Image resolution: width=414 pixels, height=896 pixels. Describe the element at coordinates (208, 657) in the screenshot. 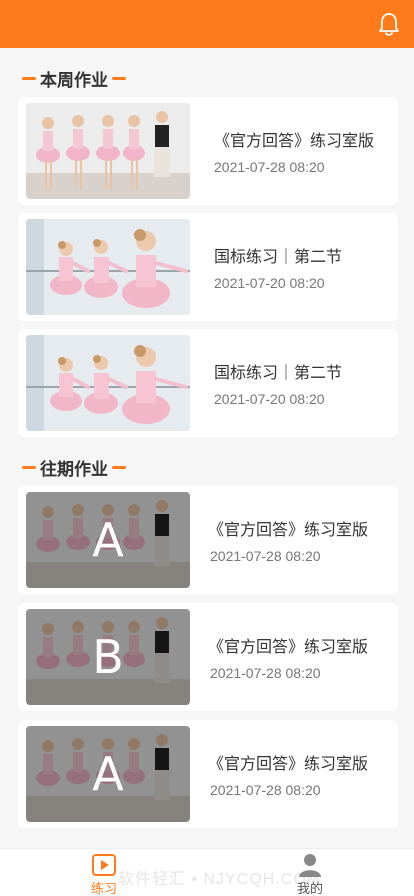

I see `past-homework-card: B 《官方回答》练习室版 2021-07-28 08:20` at that location.